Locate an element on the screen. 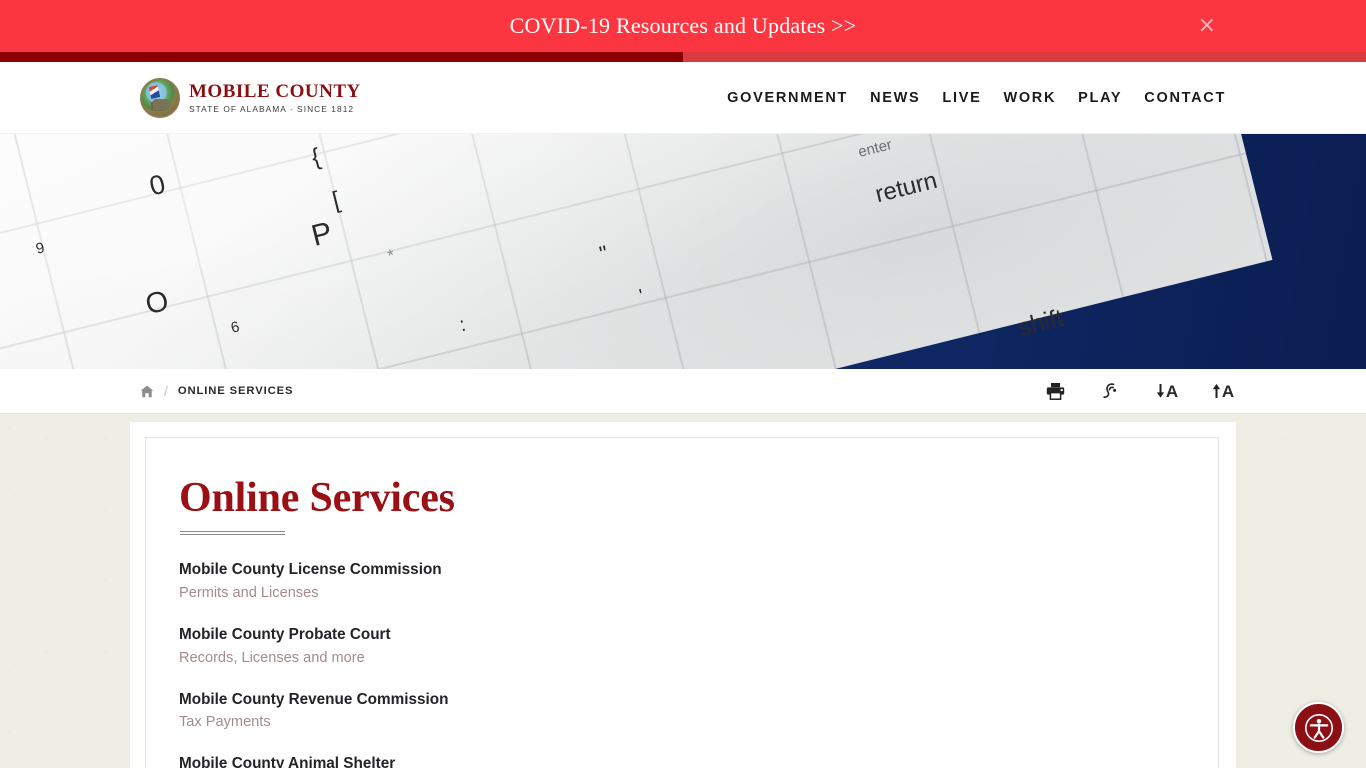 The image size is (1366, 768). nav-item-work: WORK is located at coordinates (1029, 98).